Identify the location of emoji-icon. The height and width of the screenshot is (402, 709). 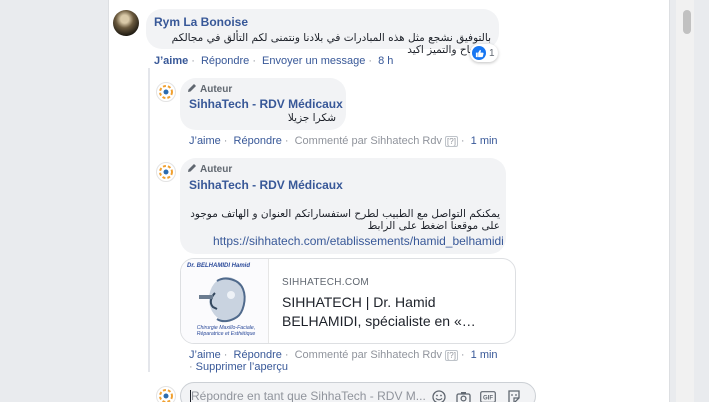
(439, 395).